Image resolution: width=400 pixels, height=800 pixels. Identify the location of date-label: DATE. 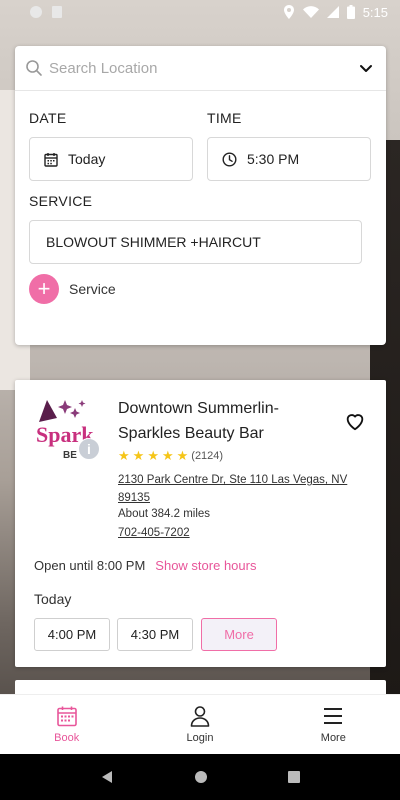
(48, 118).